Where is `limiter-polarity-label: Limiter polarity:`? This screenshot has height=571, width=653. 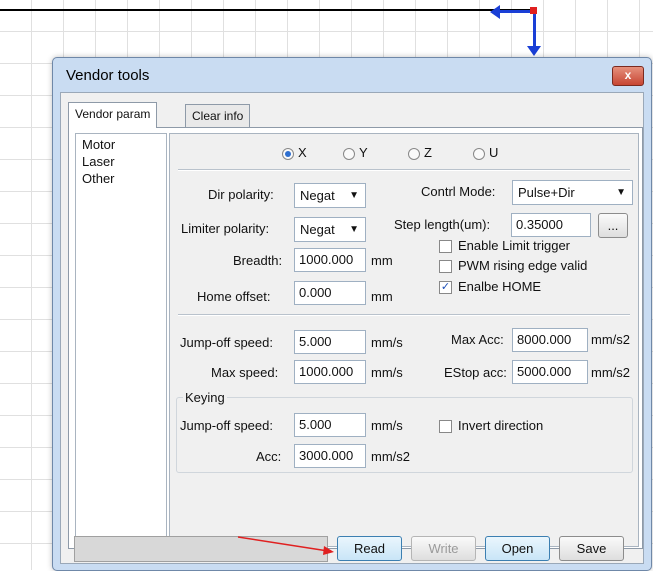 limiter-polarity-label: Limiter polarity: is located at coordinates (225, 228).